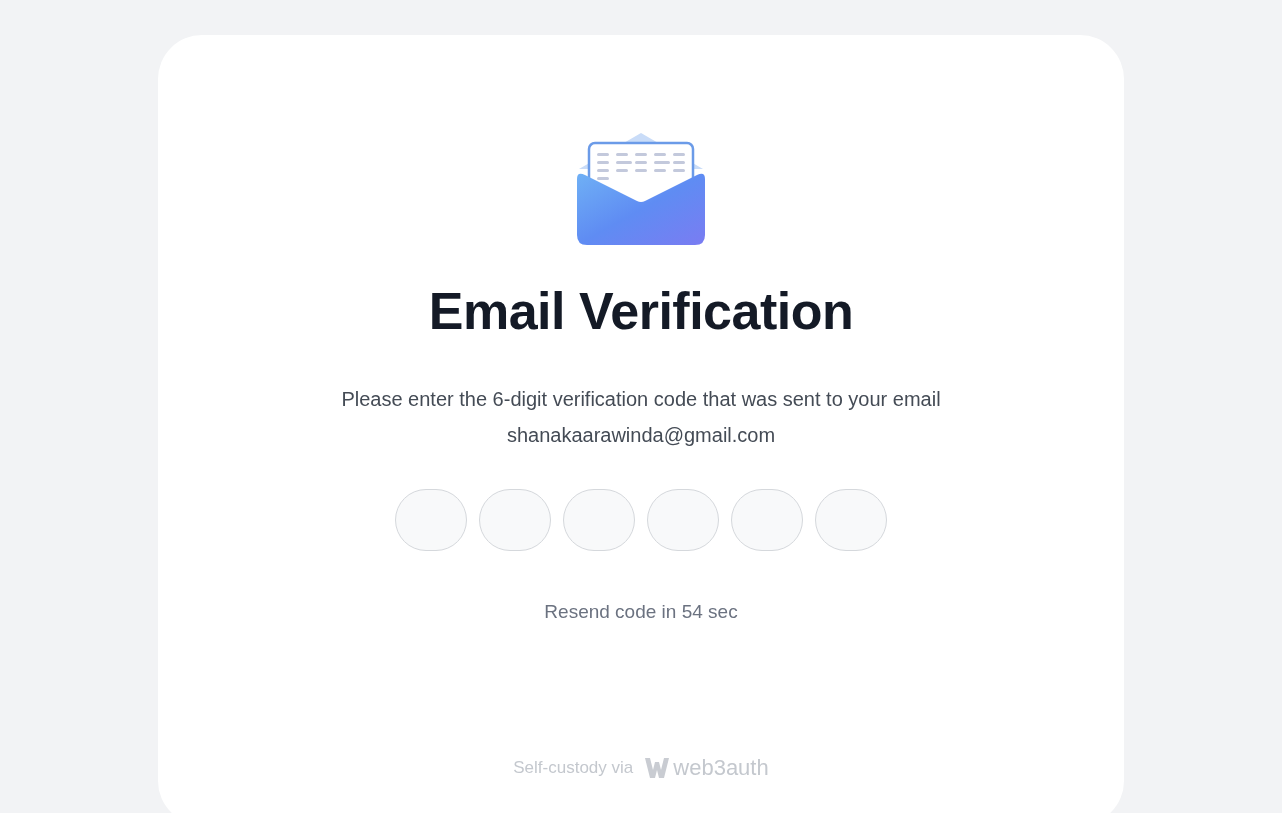  What do you see at coordinates (641, 311) in the screenshot?
I see `page-title: Email Verification` at bounding box center [641, 311].